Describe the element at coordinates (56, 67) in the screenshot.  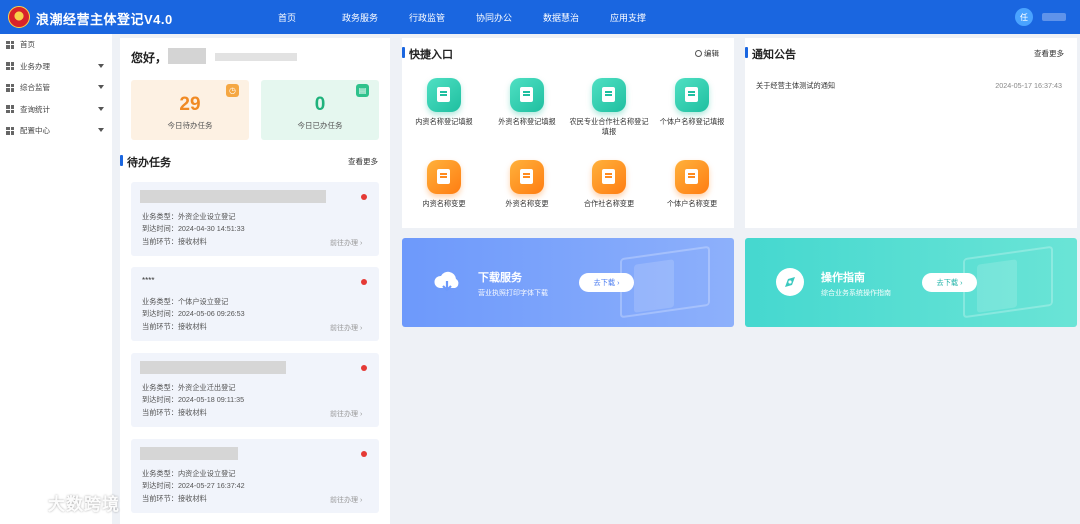
I see `sidebar-item-business: 业务办理` at that location.